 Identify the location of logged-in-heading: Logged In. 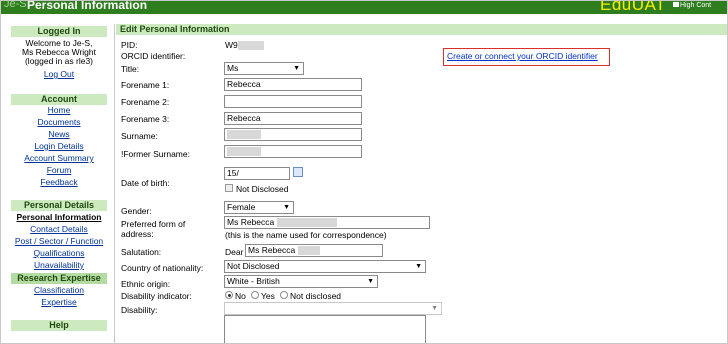
(59, 31).